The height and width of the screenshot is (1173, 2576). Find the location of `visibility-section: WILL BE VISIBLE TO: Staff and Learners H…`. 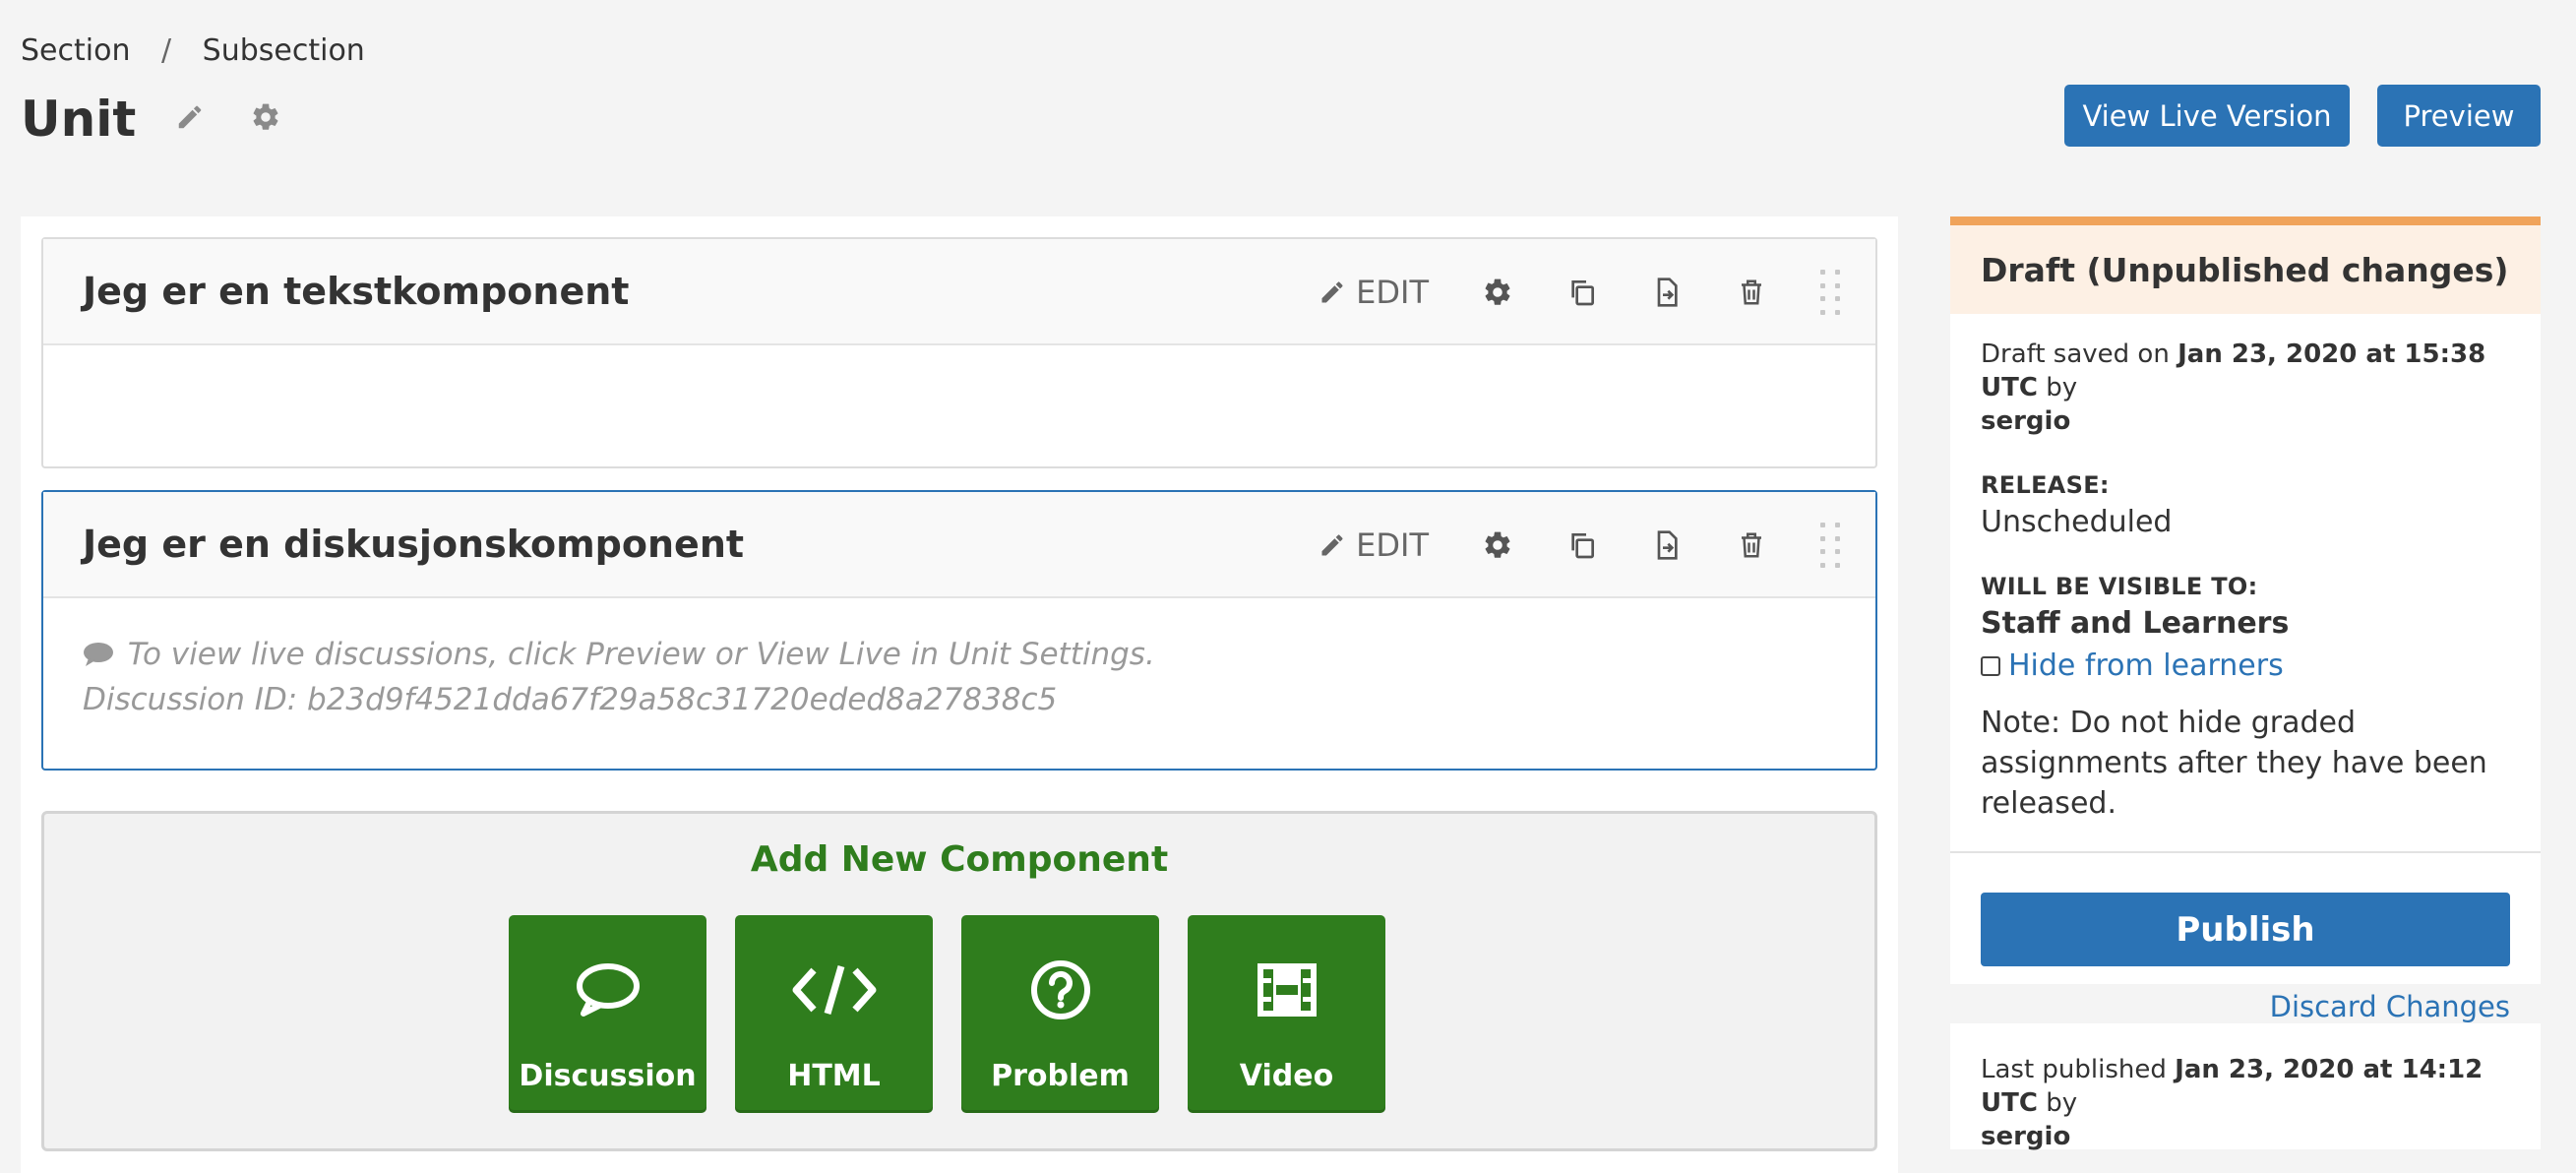

visibility-section: WILL BE VISIBLE TO: Staff and Learners H… is located at coordinates (2245, 698).